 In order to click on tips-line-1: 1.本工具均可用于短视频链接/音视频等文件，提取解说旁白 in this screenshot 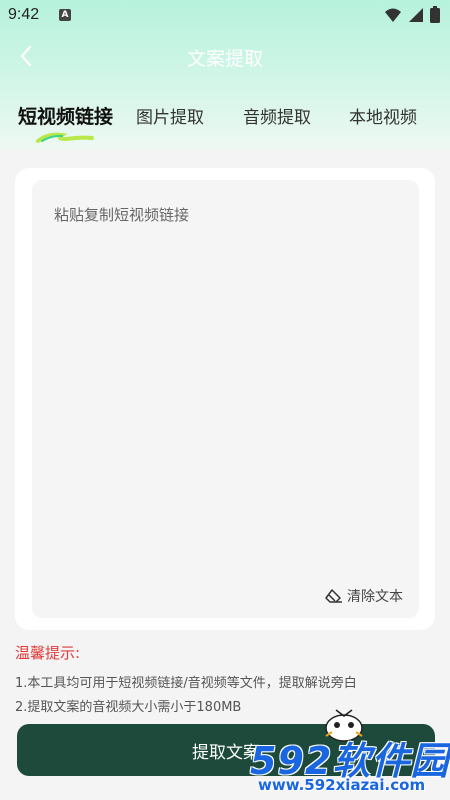, I will do `click(186, 683)`.